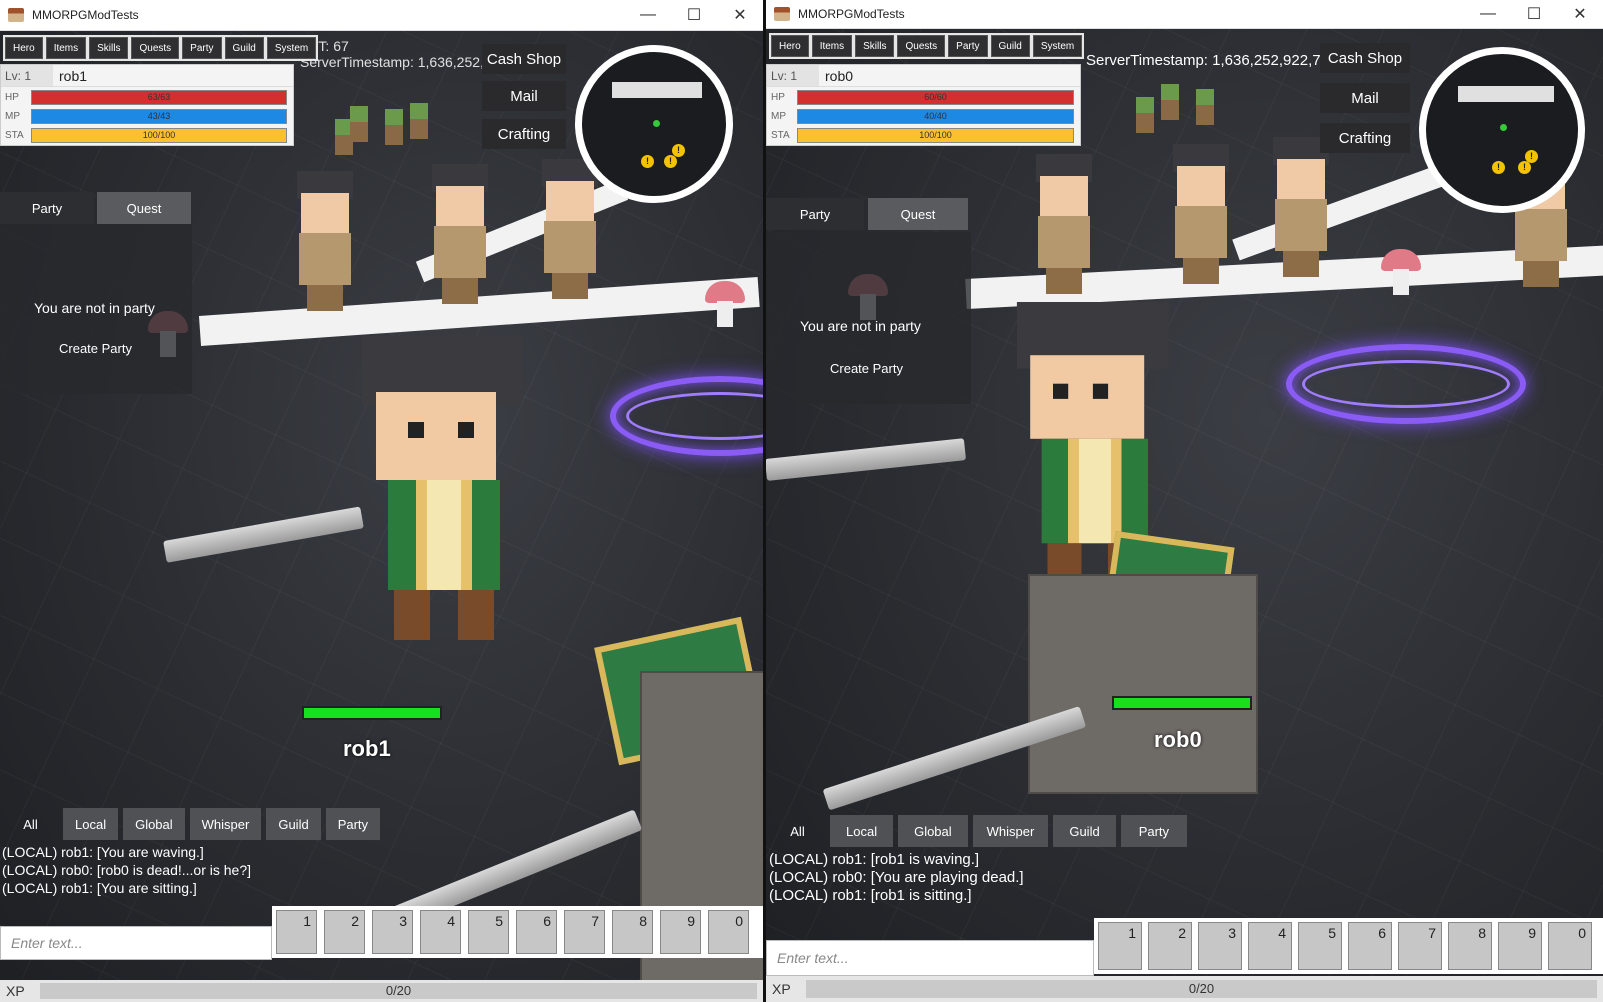  Describe the element at coordinates (440, 496) in the screenshot. I see `player-character-rob1` at that location.